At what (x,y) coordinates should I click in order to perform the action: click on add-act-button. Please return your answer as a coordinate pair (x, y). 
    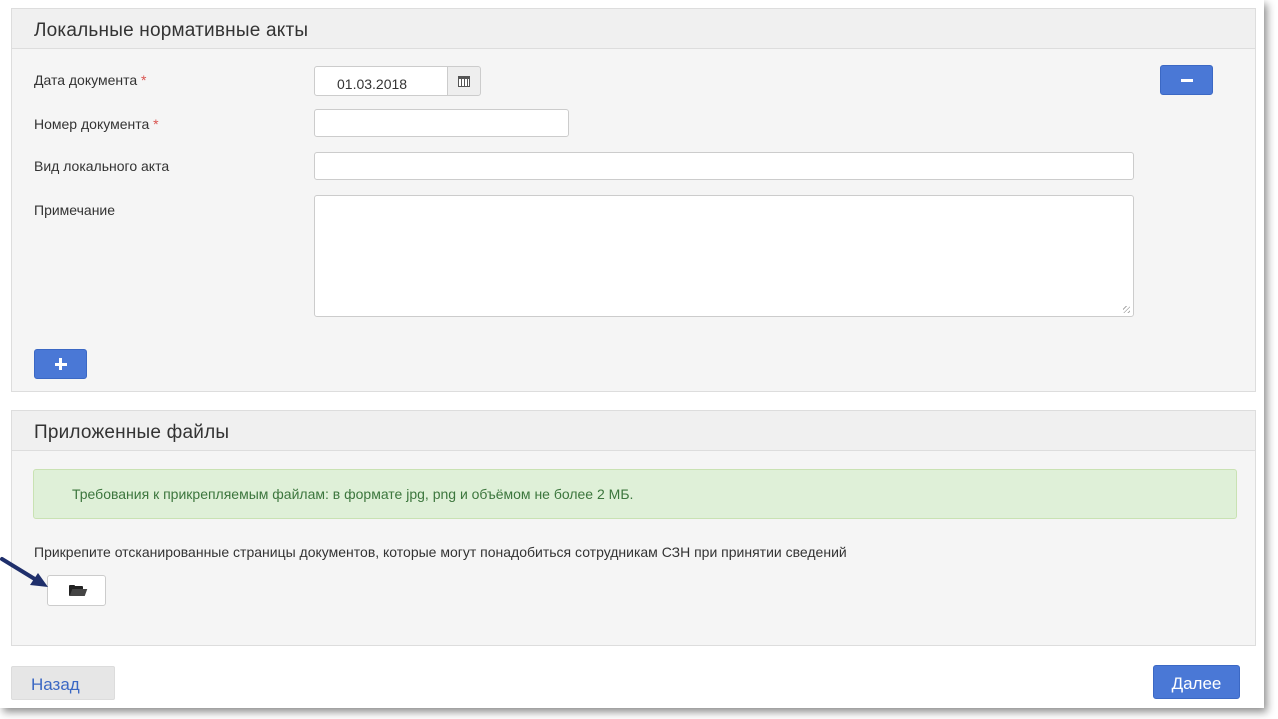
    Looking at the image, I should click on (60, 364).